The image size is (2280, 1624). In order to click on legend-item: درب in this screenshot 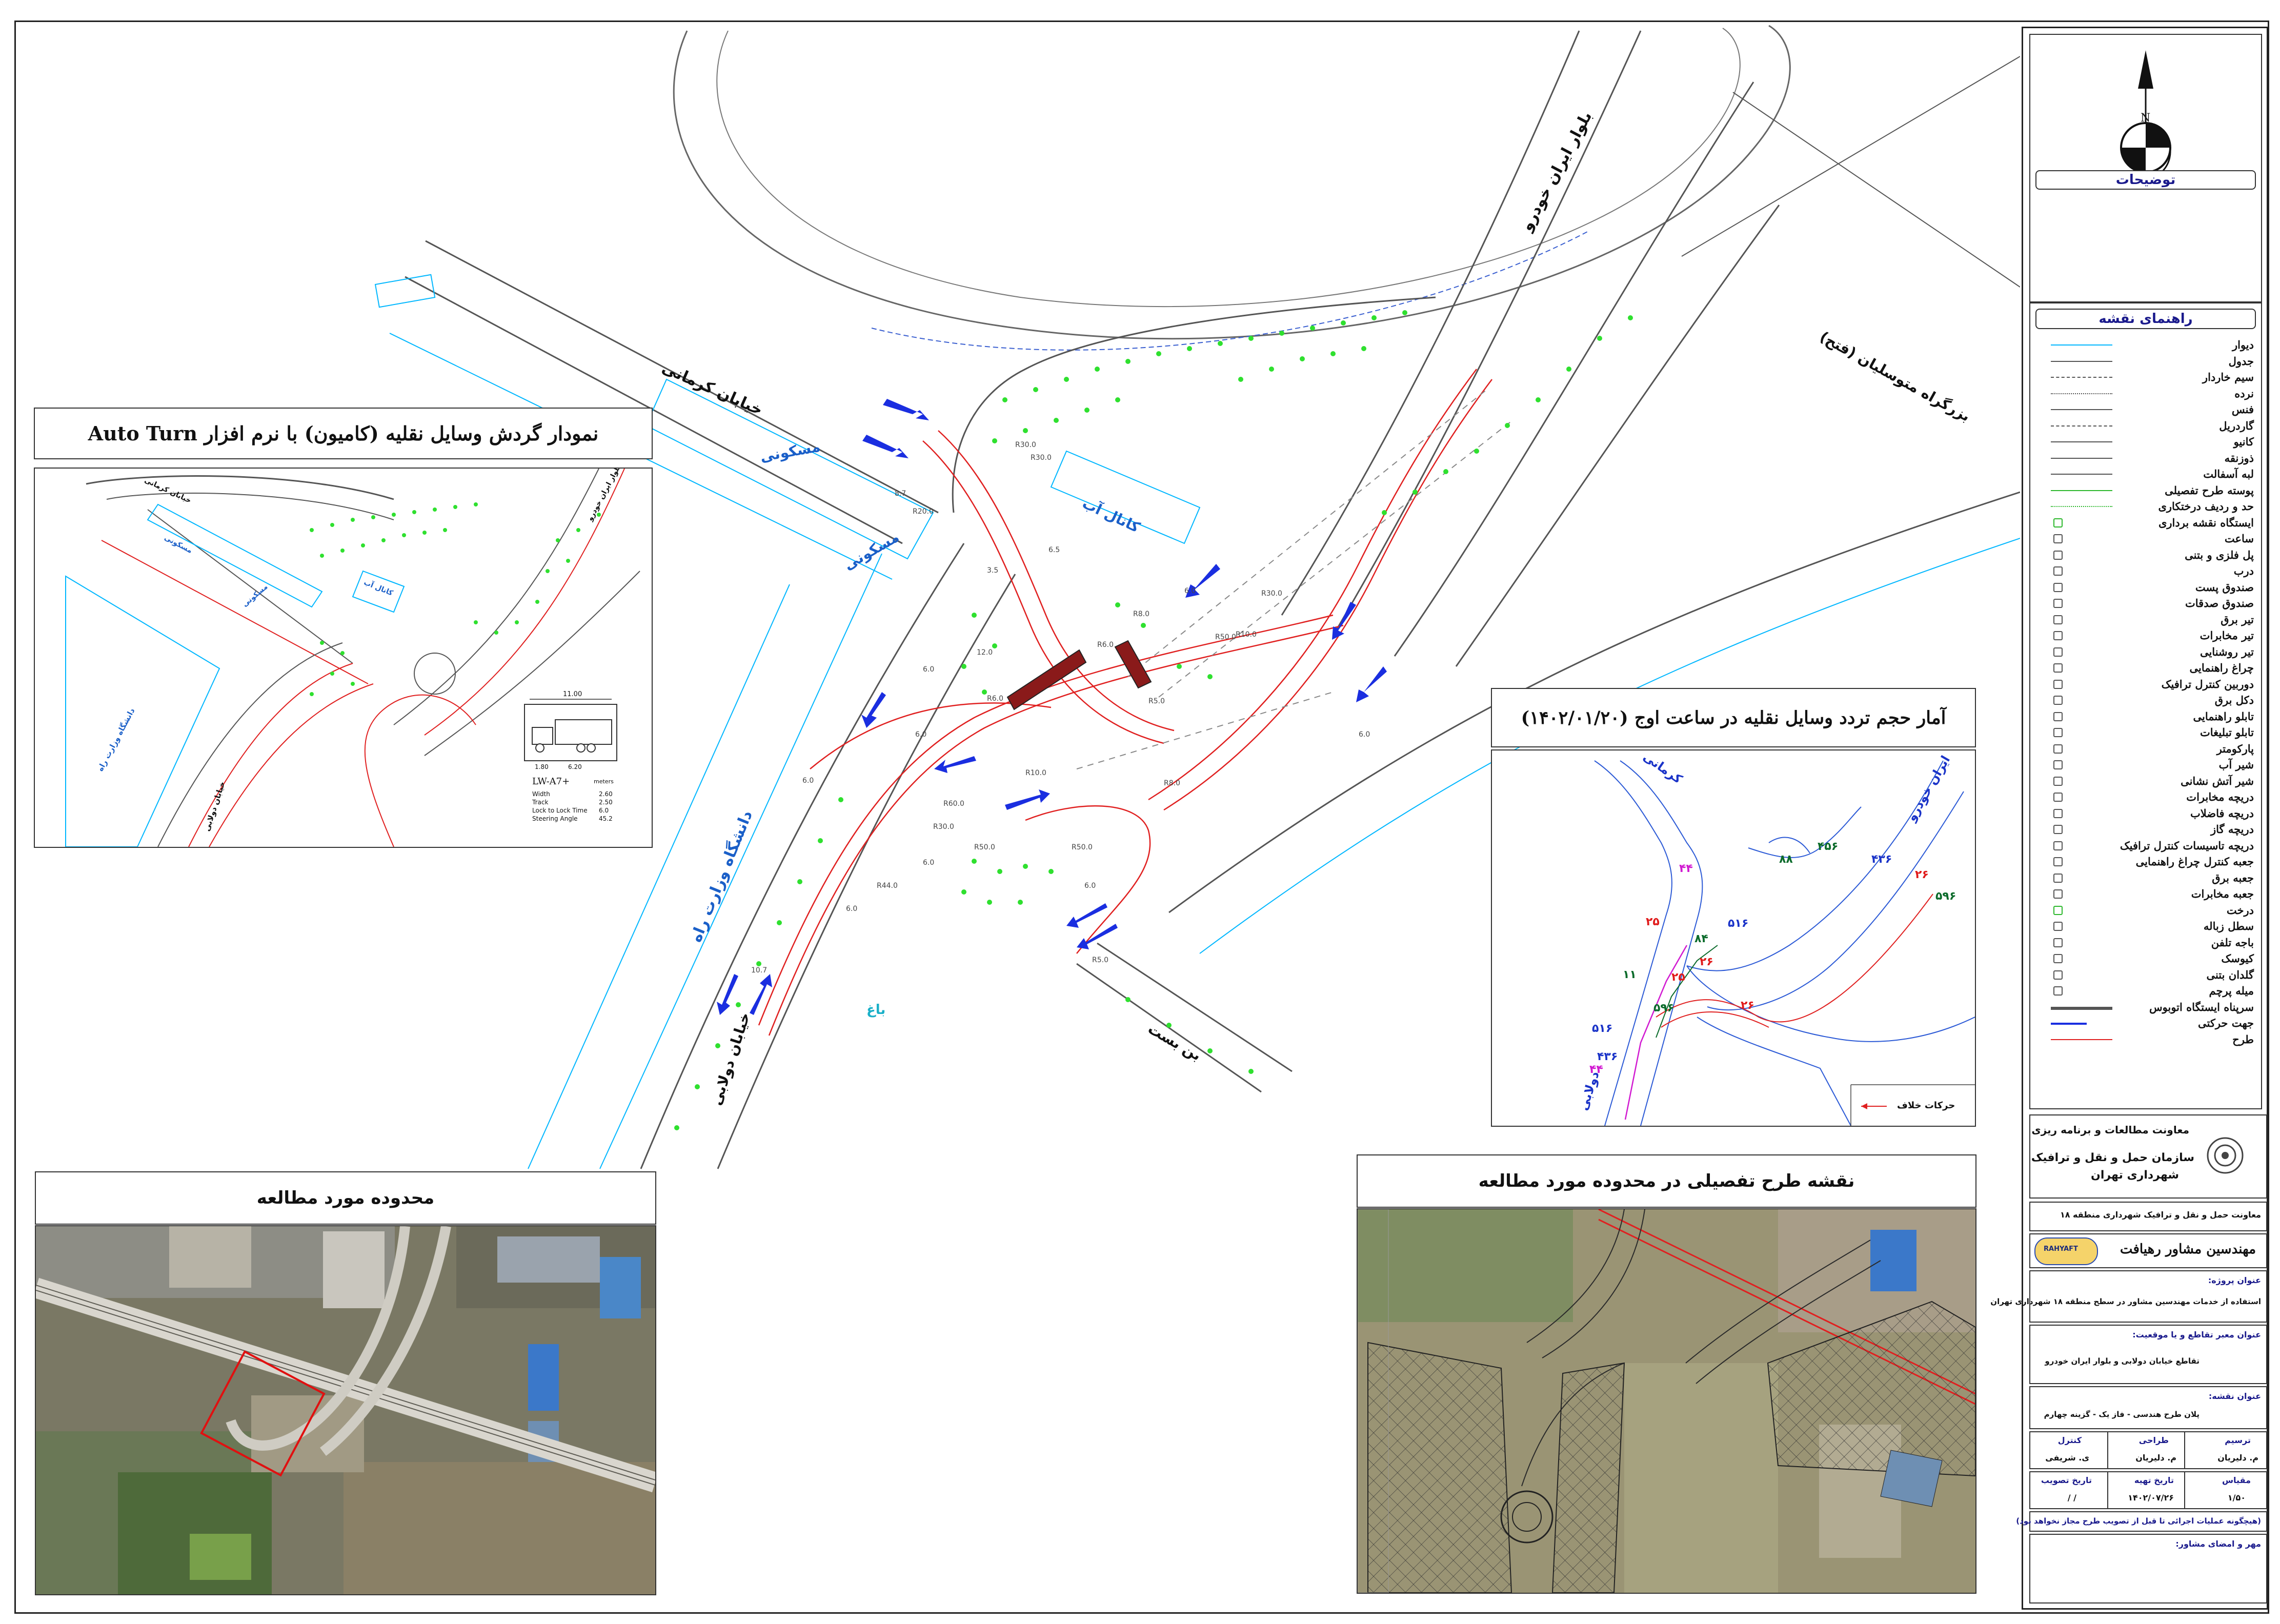, I will do `click(2145, 571)`.